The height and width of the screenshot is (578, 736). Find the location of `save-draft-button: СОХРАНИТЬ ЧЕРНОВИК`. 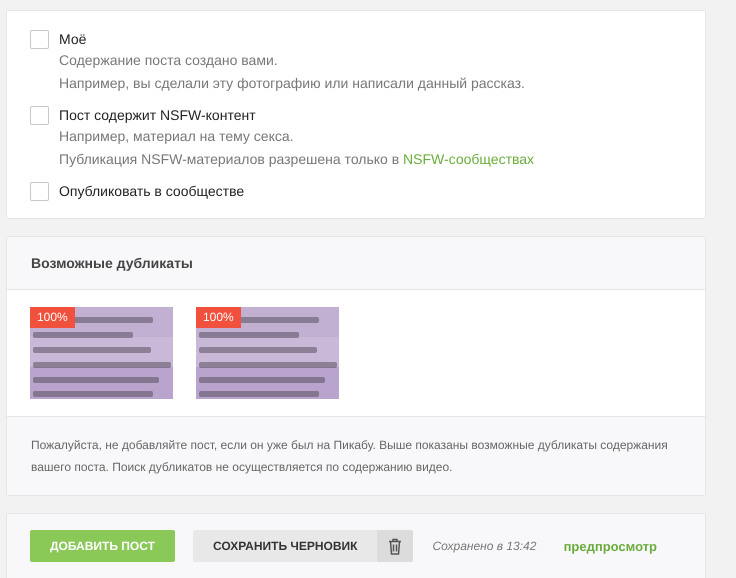

save-draft-button: СОХРАНИТЬ ЧЕРНОВИК is located at coordinates (285, 546).